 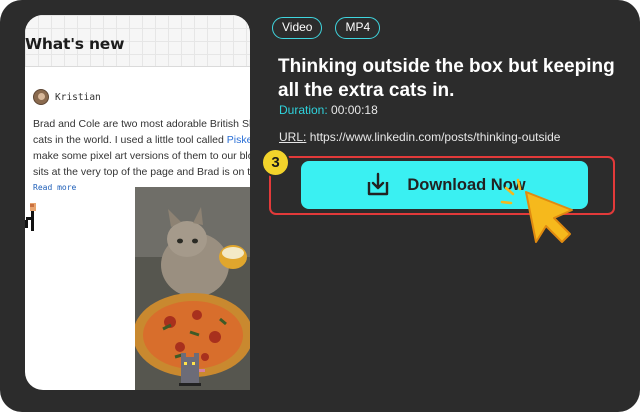 I want to click on step-number-badge: 3, so click(x=275, y=162).